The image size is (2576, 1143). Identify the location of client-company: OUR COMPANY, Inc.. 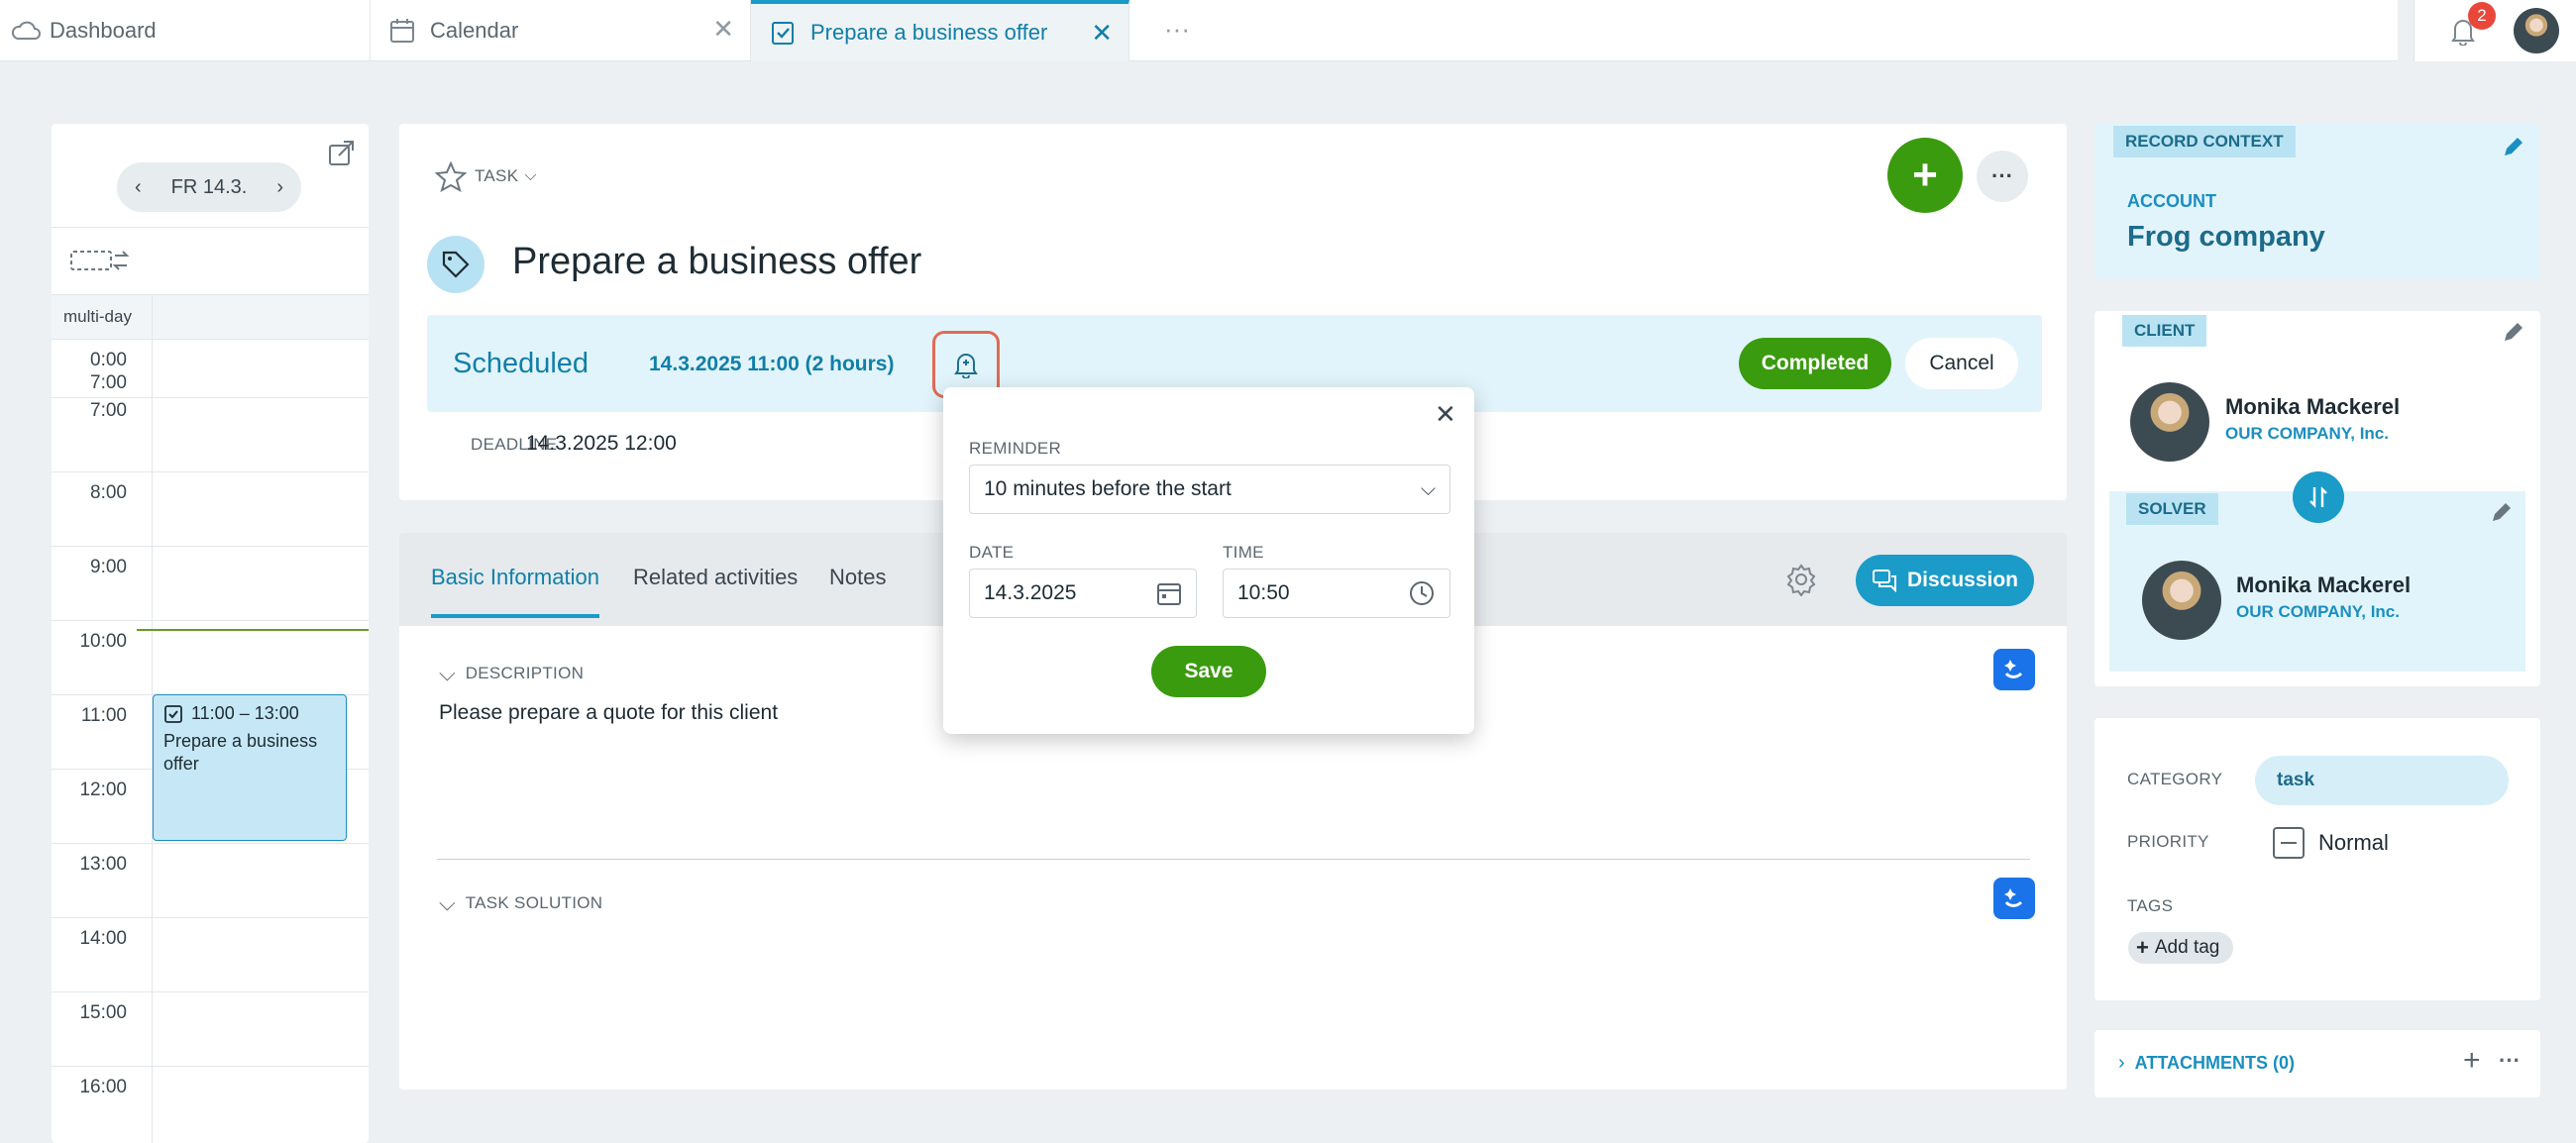
(2307, 434).